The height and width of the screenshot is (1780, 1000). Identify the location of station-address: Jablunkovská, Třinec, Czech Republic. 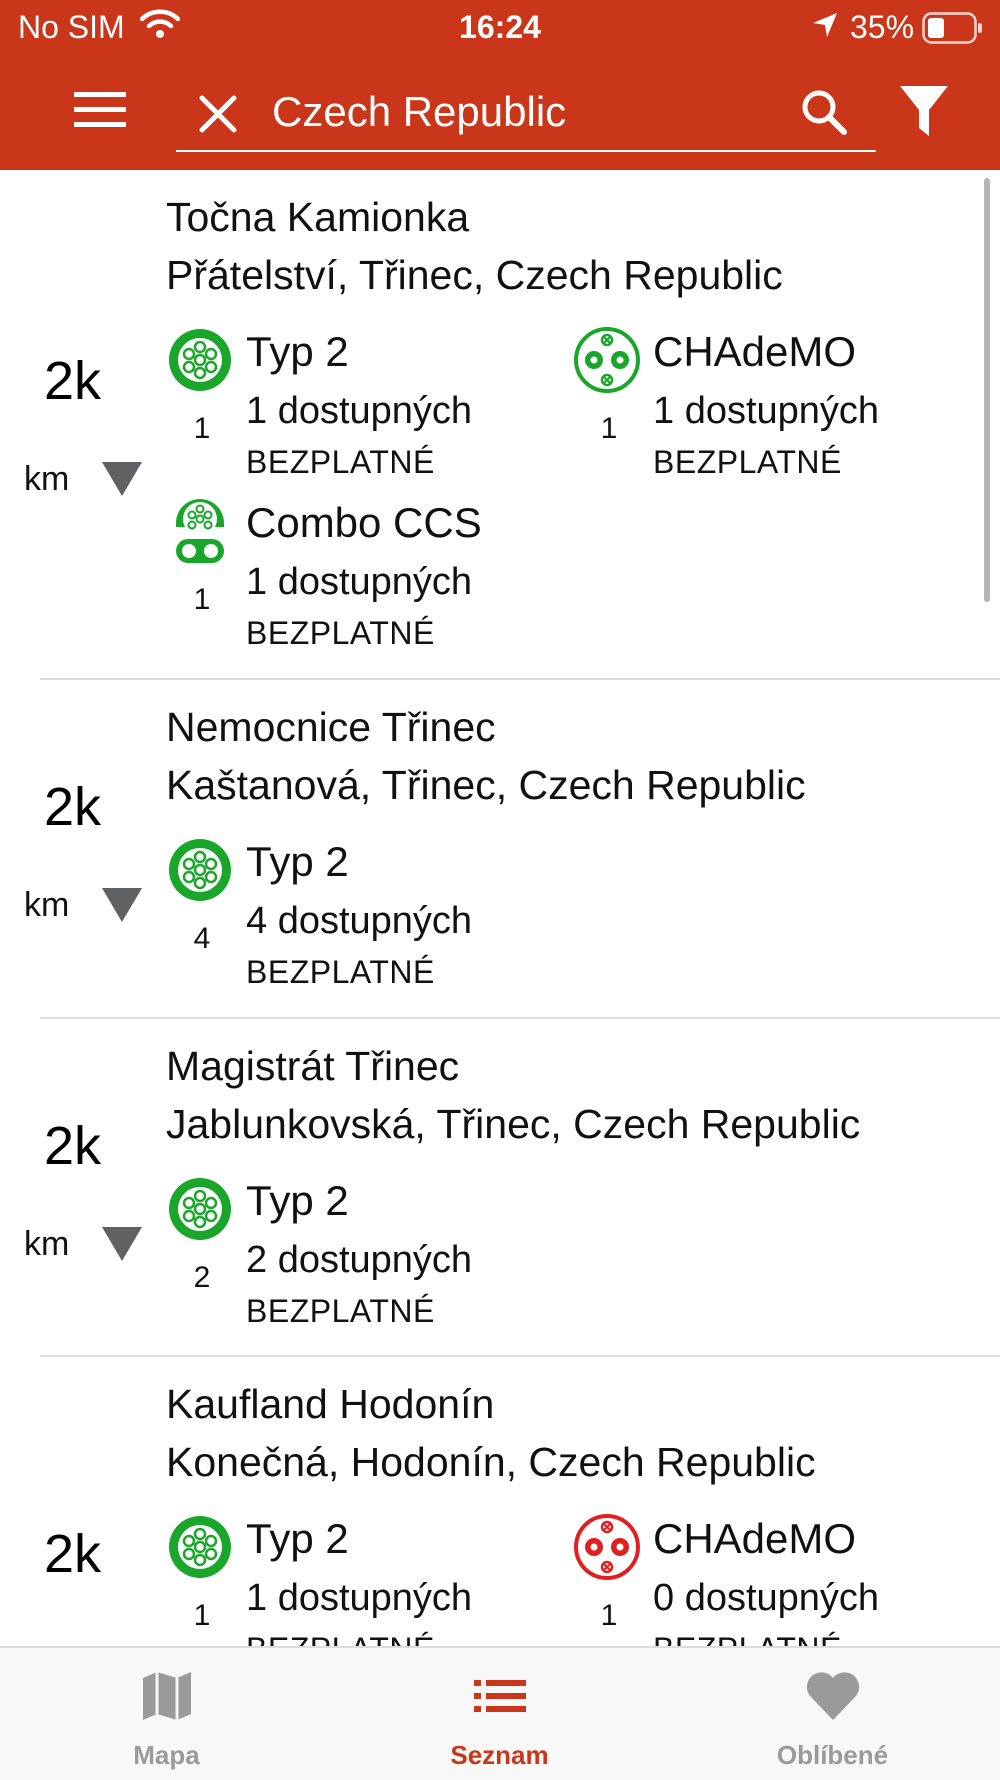
(513, 1124).